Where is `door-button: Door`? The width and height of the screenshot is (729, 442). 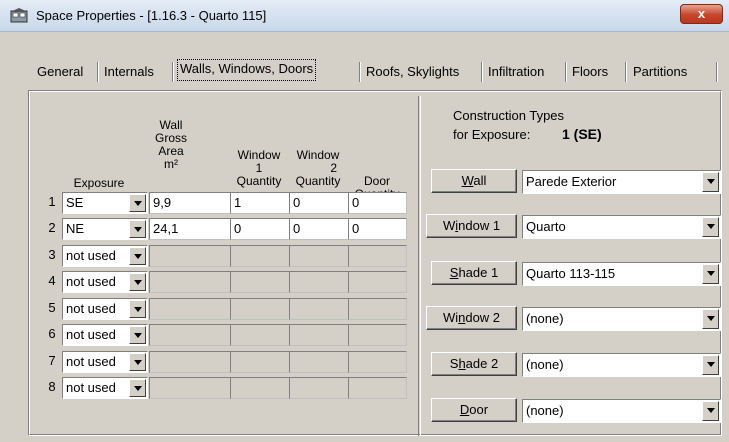
door-button: Door is located at coordinates (474, 410).